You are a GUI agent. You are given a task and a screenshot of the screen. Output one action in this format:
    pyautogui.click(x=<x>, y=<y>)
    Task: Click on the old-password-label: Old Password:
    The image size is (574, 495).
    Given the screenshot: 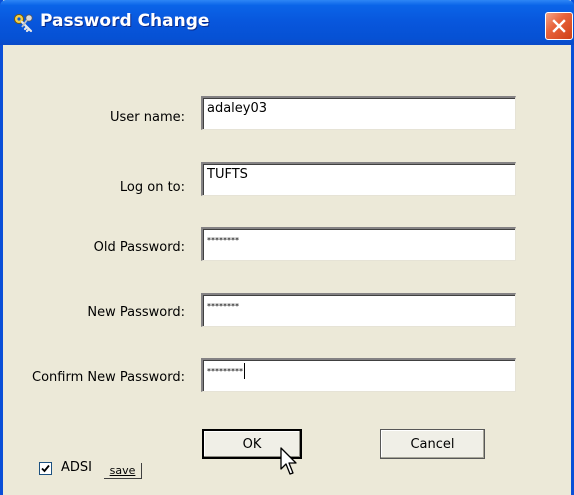 What is the action you would take?
    pyautogui.click(x=139, y=247)
    